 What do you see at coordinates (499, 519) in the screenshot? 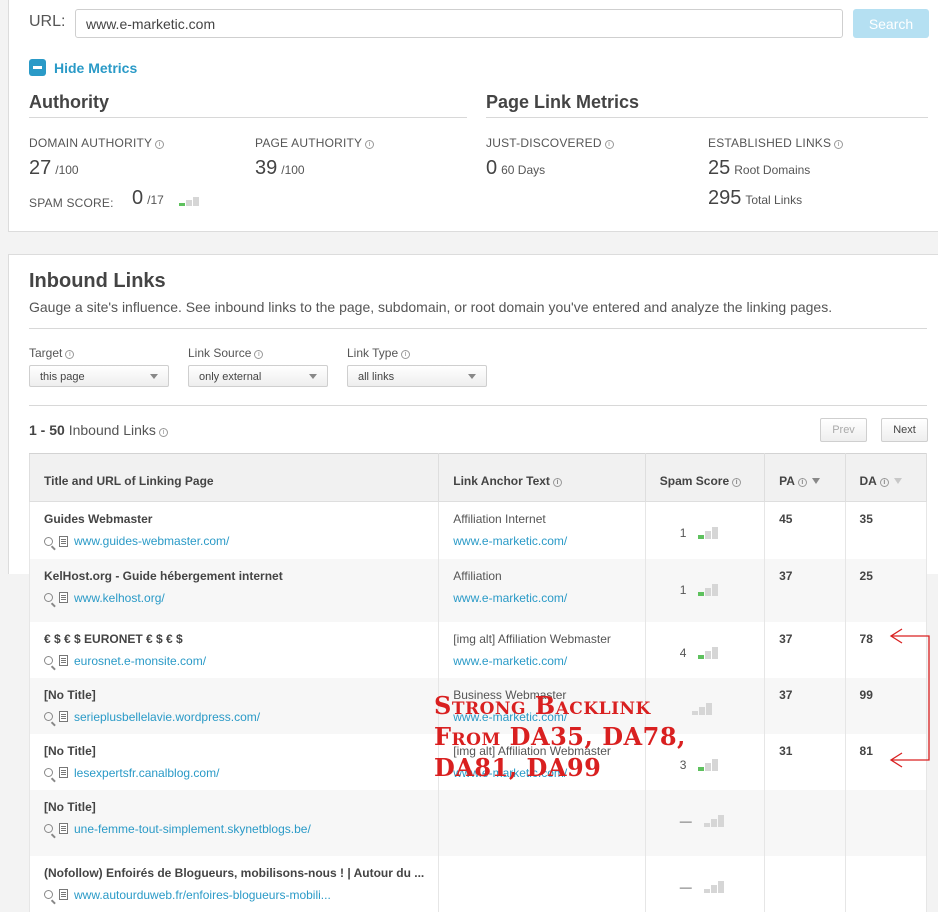
I see `anchor-text: Affiliation Internet` at bounding box center [499, 519].